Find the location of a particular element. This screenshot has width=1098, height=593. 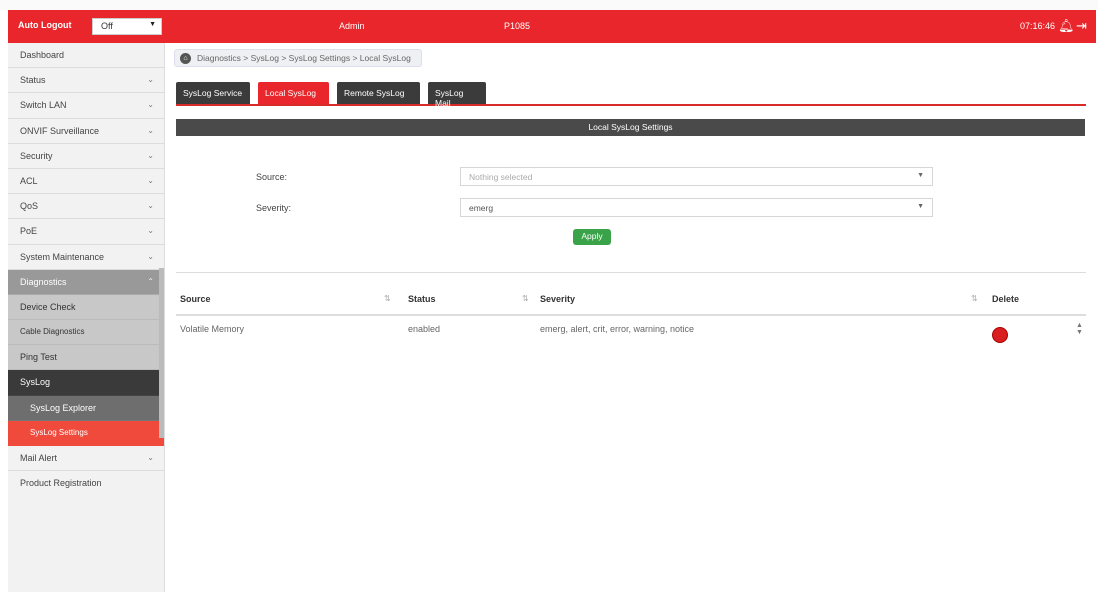

sidebar-item-label: ACL is located at coordinates (29, 180).